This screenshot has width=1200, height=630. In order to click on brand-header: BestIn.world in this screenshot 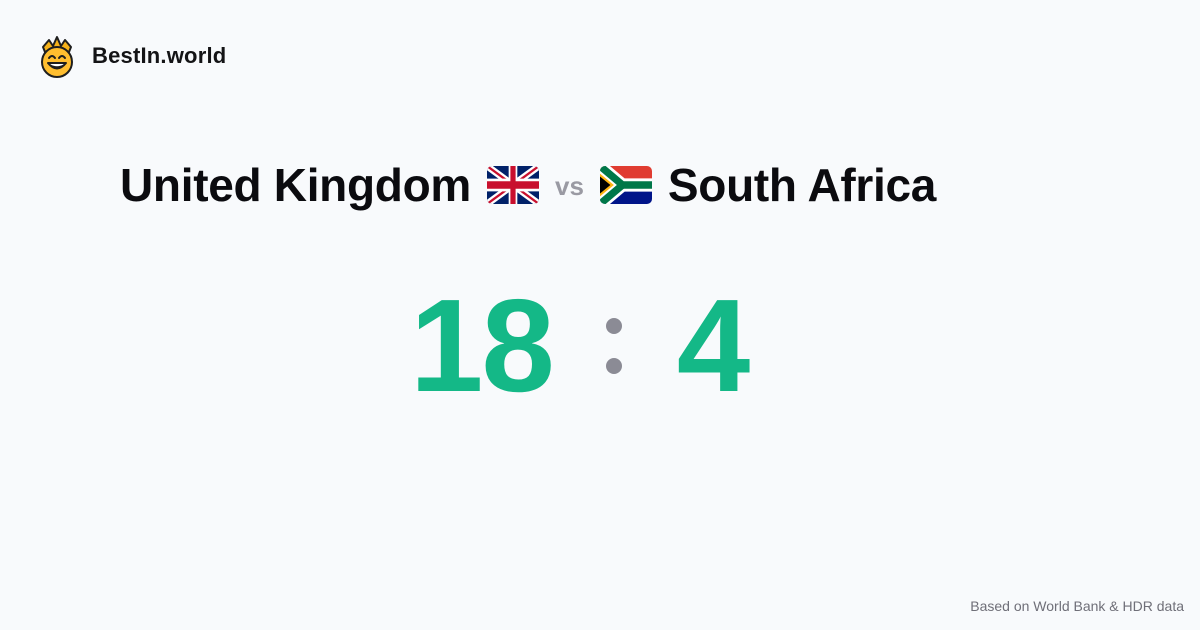, I will do `click(132, 56)`.